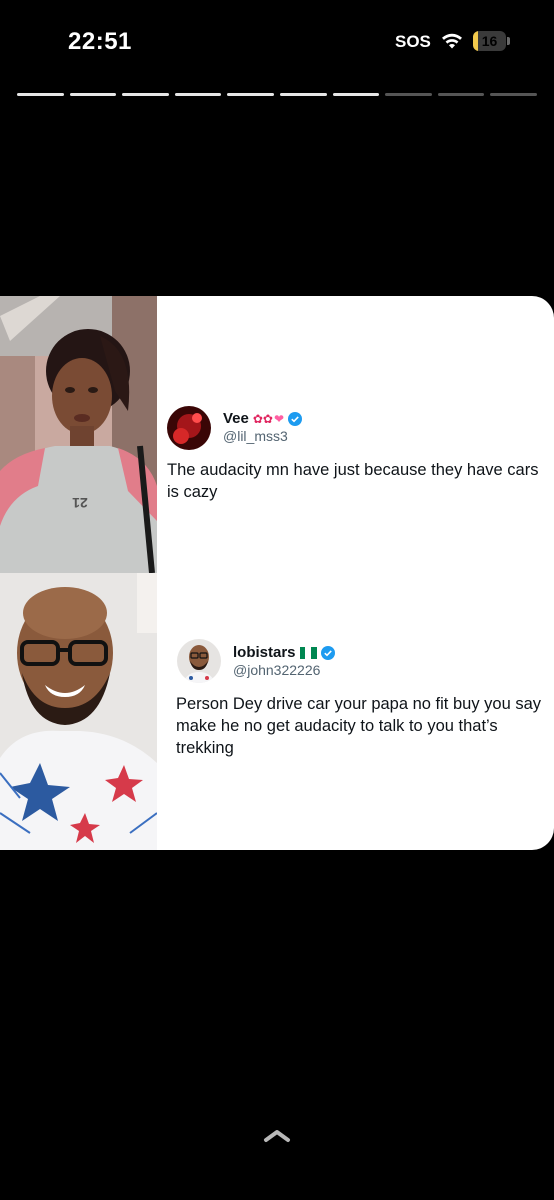 The image size is (554, 1200). Describe the element at coordinates (100, 41) in the screenshot. I see `status-time: 22:51` at that location.